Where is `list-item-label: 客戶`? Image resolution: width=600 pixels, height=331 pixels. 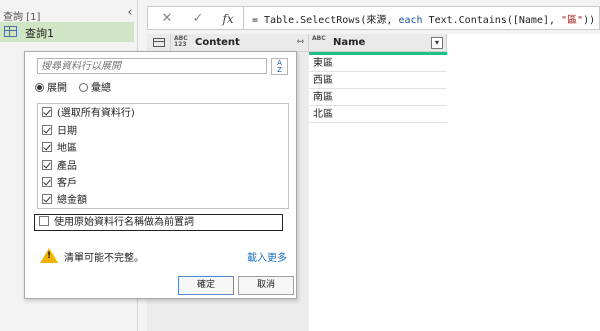 list-item-label: 客戶 is located at coordinates (67, 183).